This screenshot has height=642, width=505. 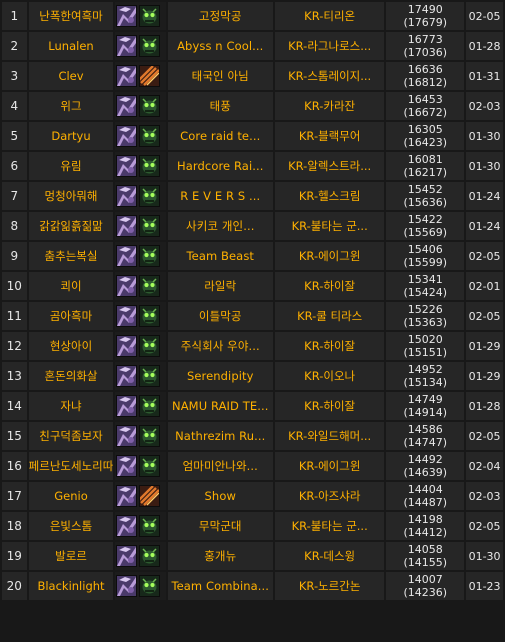 I want to click on player-name-link: 유림, so click(x=71, y=166).